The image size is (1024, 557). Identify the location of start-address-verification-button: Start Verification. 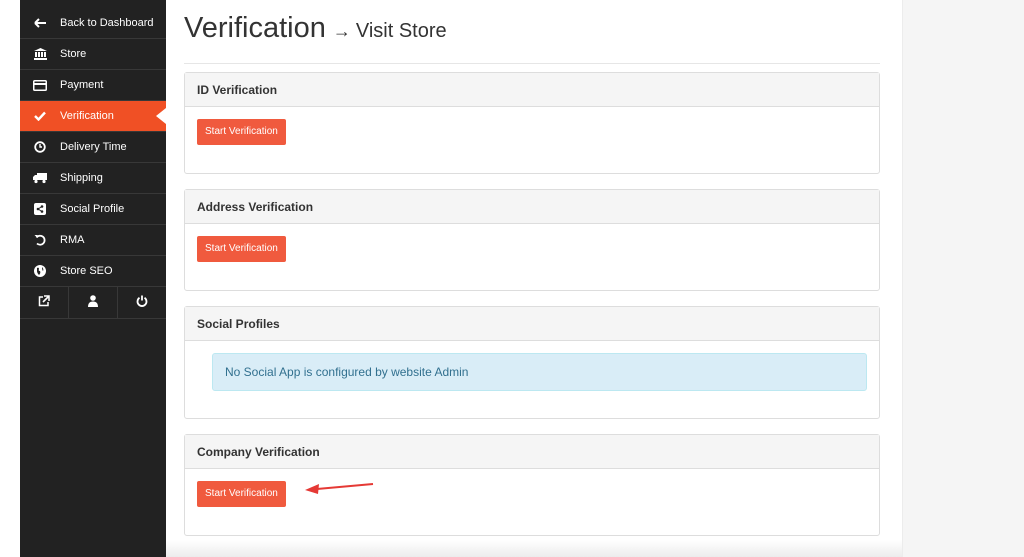
(241, 249).